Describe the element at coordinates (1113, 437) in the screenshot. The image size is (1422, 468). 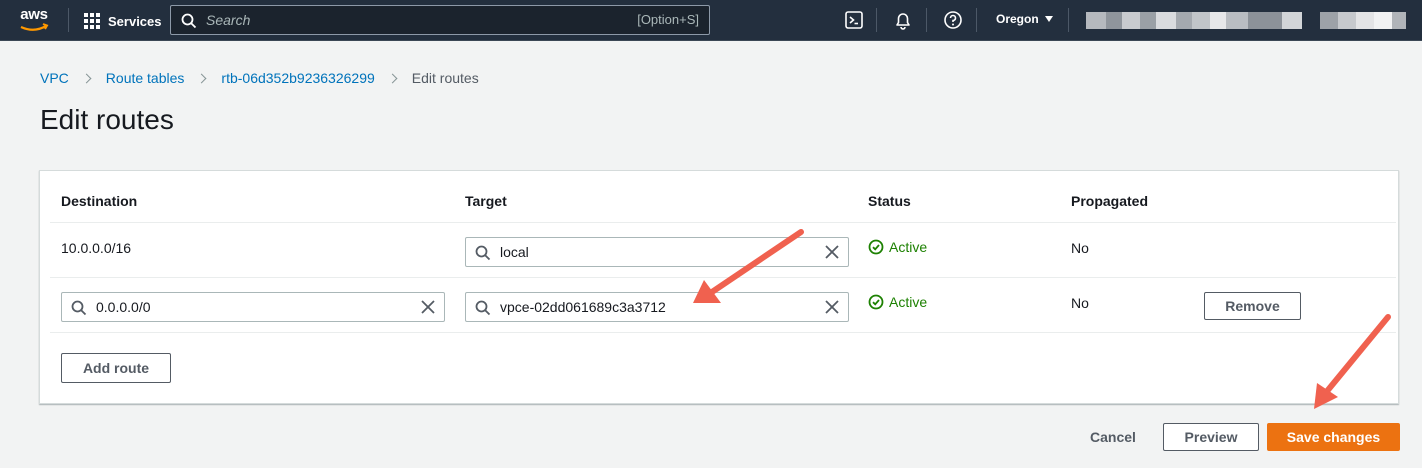
I see `cancel-button: Cancel` at that location.